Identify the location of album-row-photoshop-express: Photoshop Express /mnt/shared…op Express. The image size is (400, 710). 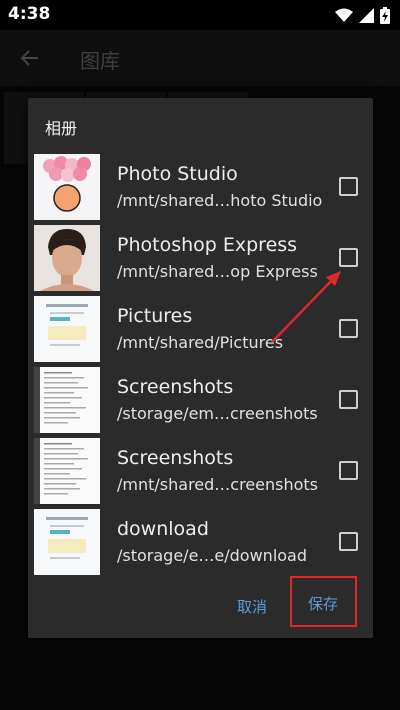
(200, 259).